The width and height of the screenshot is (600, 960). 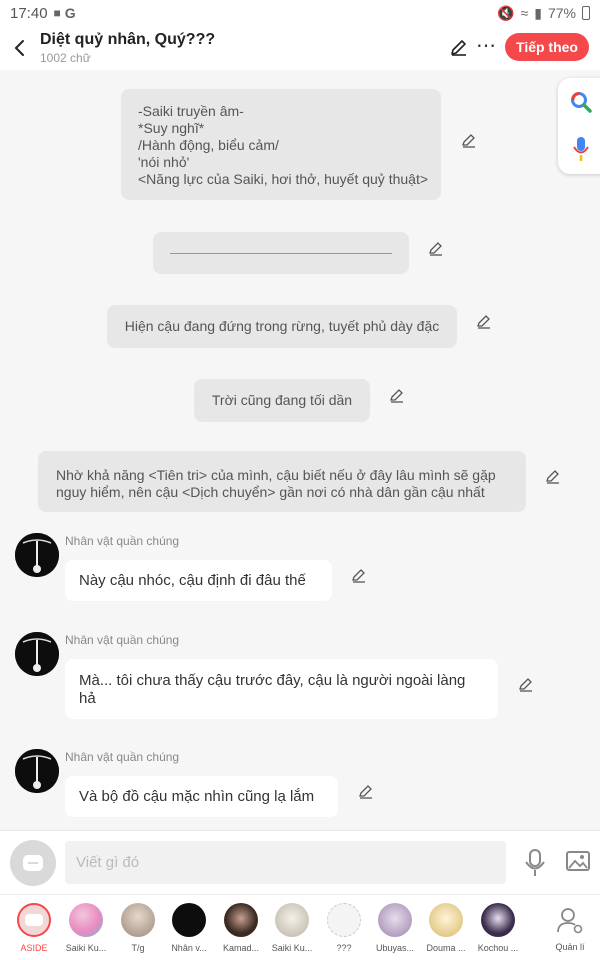 I want to click on message-input, so click(x=285, y=862).